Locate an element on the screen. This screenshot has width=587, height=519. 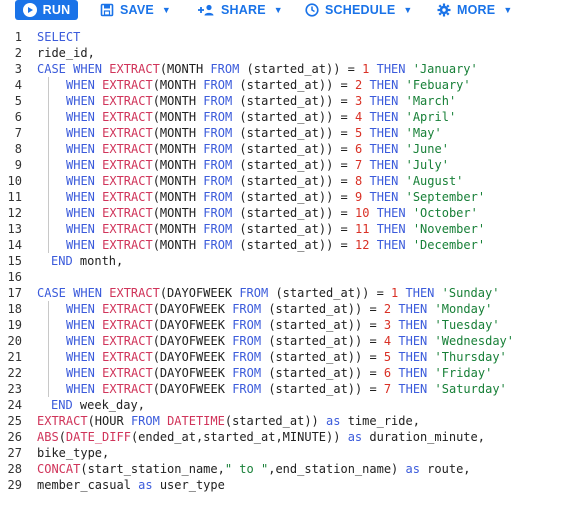
more-button: MORE ▼ is located at coordinates (474, 10).